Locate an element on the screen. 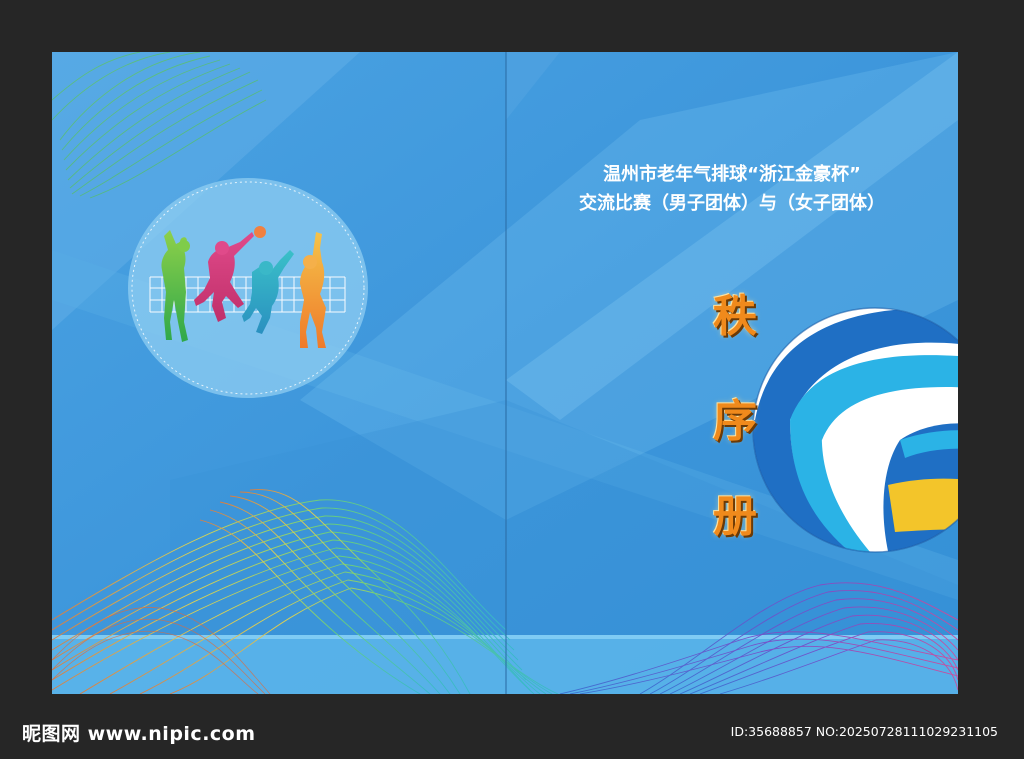  heading-char-3: 册 is located at coordinates (735, 516).